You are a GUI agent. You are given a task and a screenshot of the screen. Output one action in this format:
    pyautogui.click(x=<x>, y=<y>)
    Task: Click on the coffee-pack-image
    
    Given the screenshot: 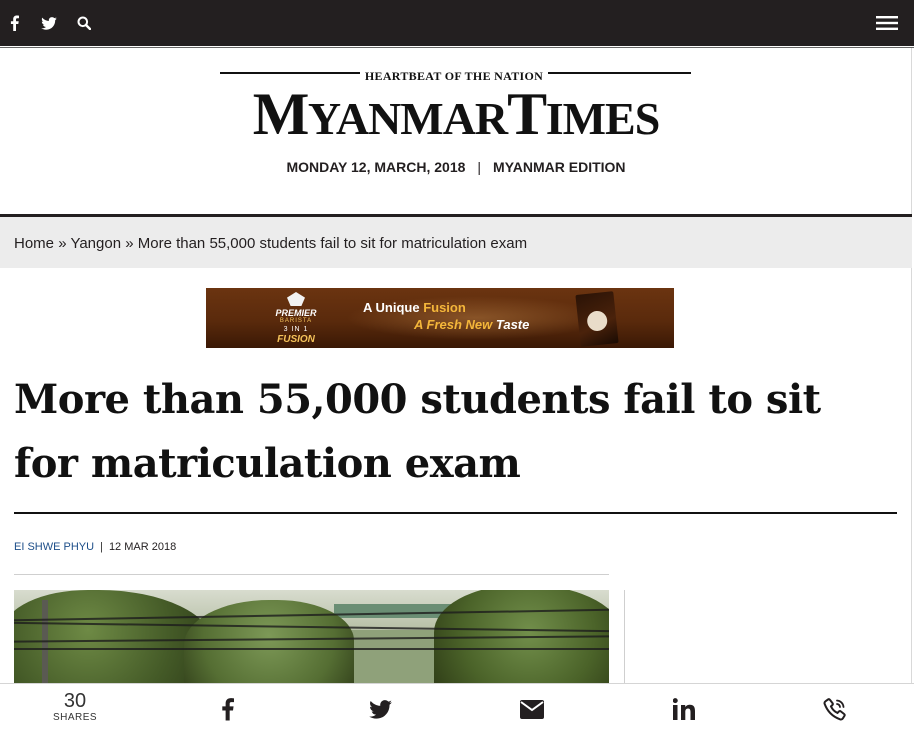 What is the action you would take?
    pyautogui.click(x=597, y=319)
    